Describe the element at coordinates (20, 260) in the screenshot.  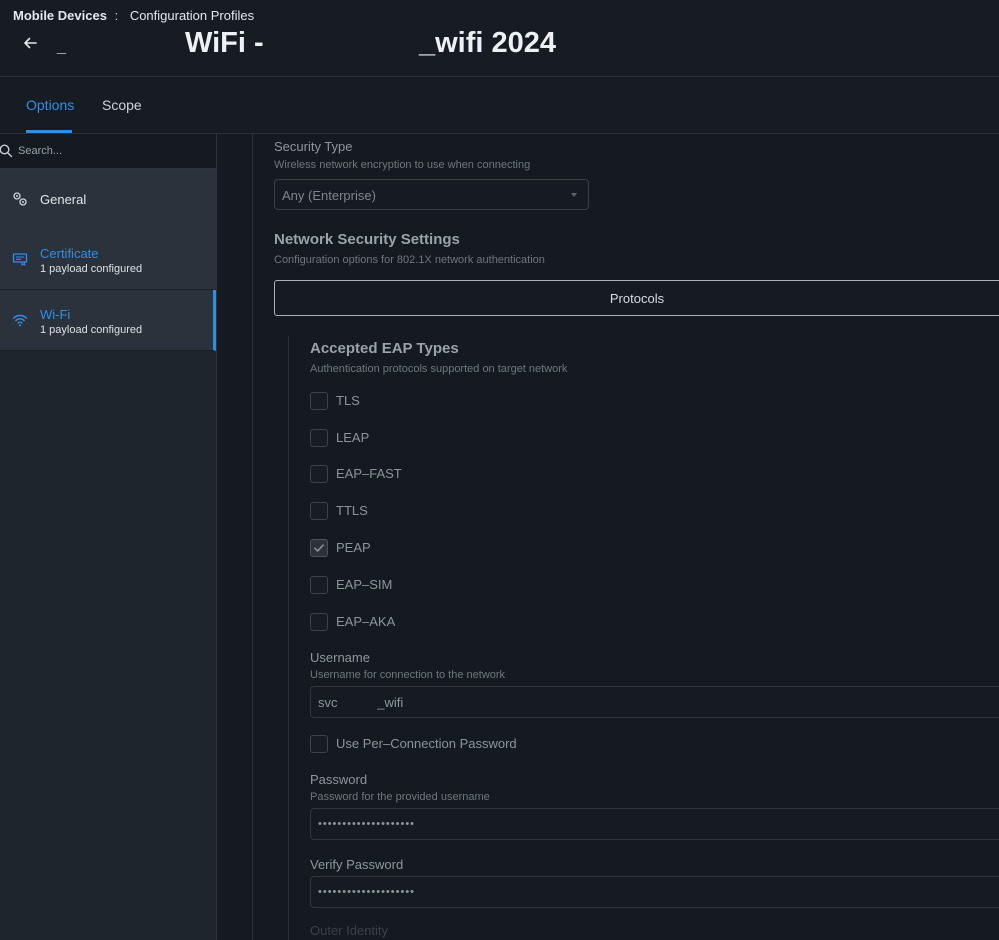
I see `certificate-icon` at that location.